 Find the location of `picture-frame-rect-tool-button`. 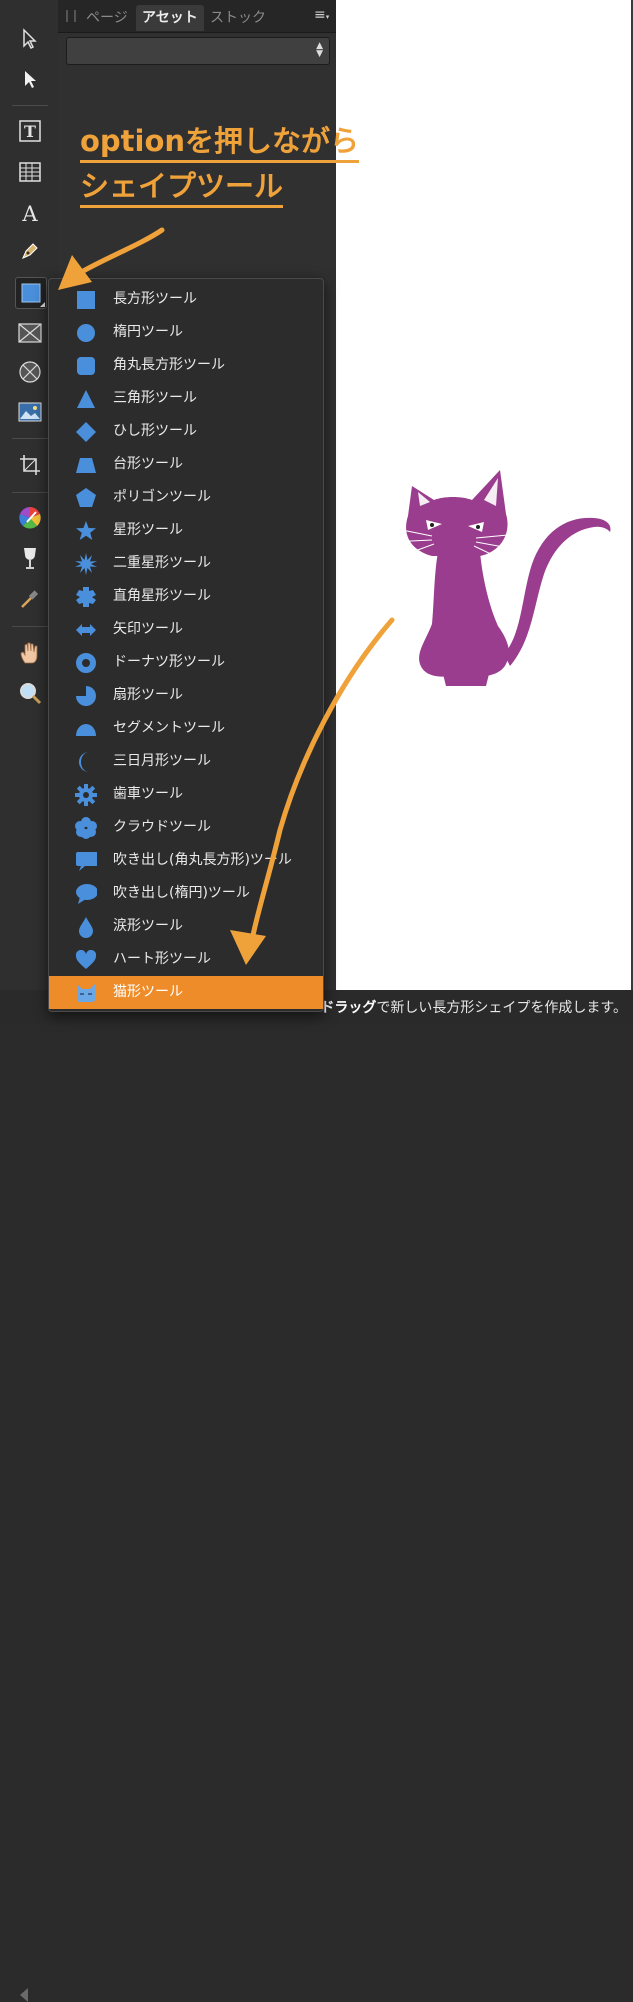

picture-frame-rect-tool-button is located at coordinates (30, 333).